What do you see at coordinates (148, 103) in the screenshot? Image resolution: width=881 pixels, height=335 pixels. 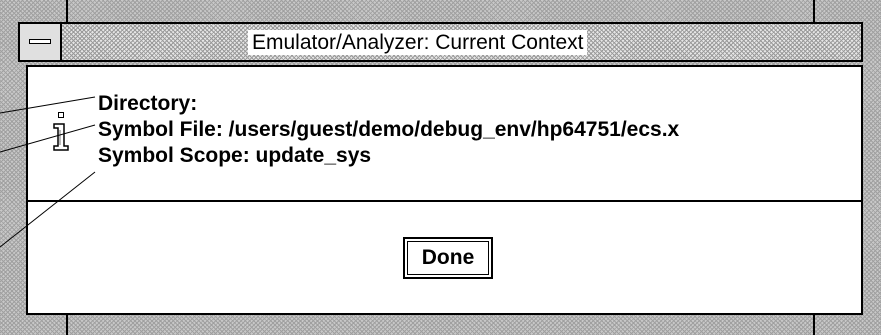 I see `directory-line: Directory:` at bounding box center [148, 103].